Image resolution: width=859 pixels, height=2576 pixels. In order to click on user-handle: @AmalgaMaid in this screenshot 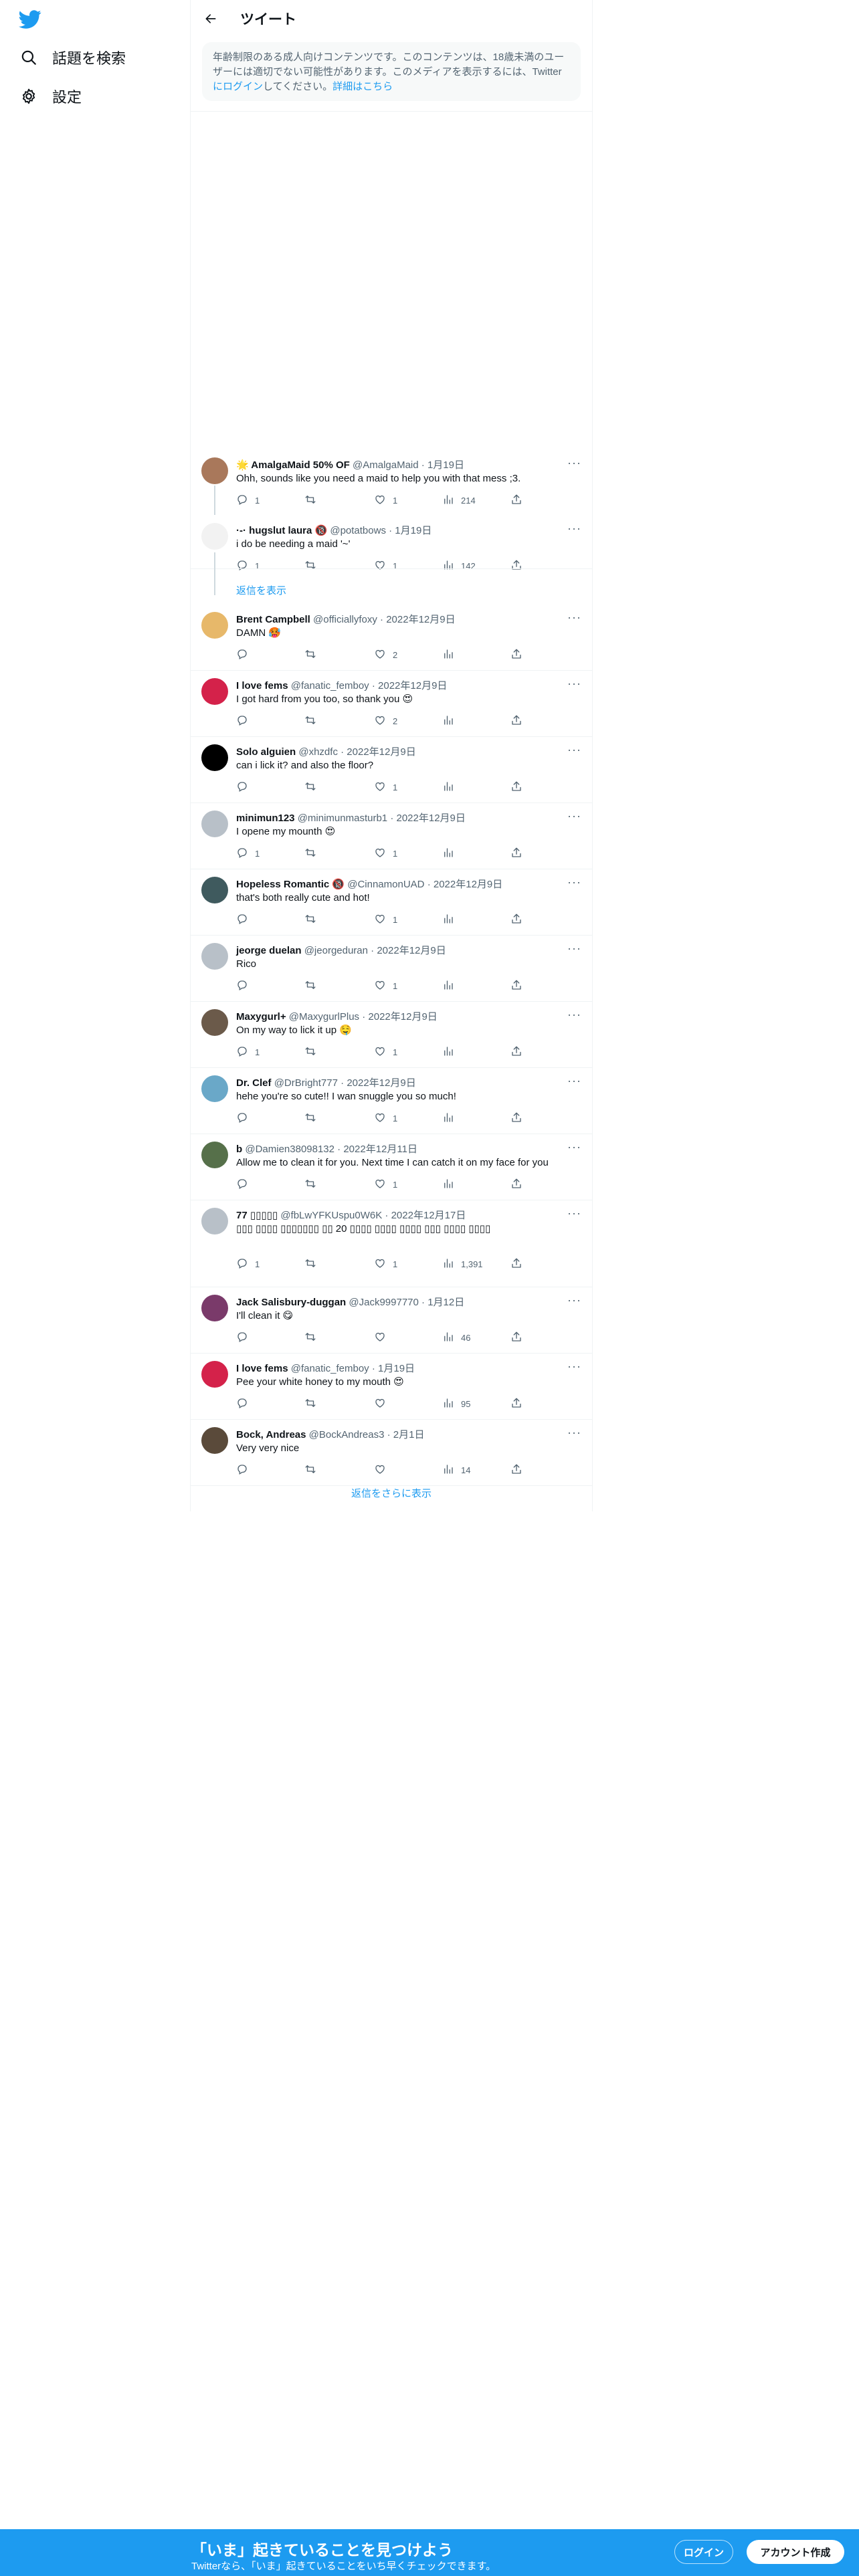, I will do `click(386, 465)`.